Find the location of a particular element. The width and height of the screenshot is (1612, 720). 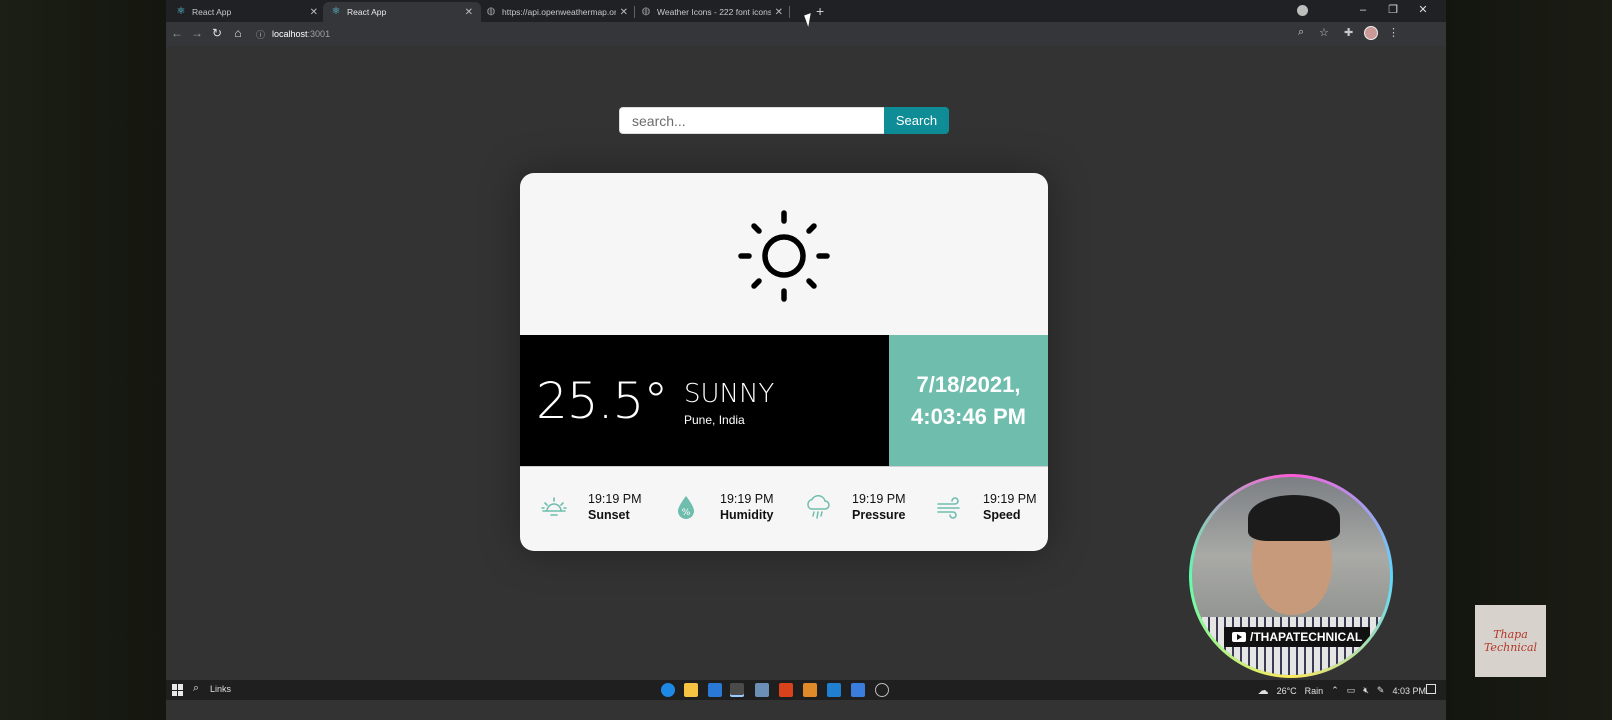

search-bar: Search is located at coordinates (784, 120).